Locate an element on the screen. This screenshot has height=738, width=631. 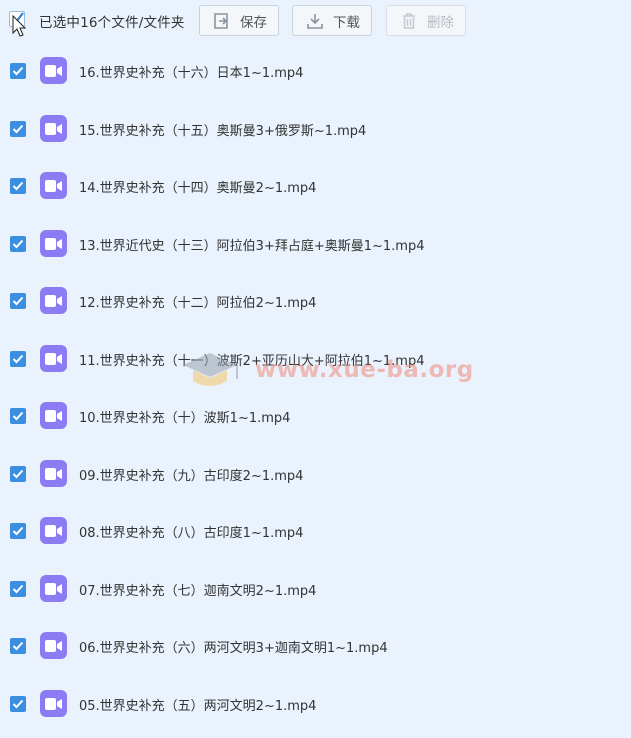
mouse-cursor-icon is located at coordinates (19, 26).